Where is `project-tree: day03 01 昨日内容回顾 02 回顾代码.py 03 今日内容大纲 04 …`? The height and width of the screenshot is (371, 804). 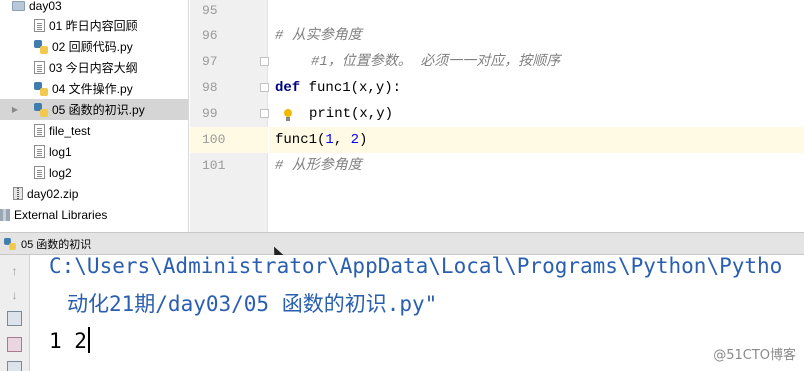
project-tree: day03 01 昨日内容回顾 02 回顾代码.py 03 今日内容大纲 04 … is located at coordinates (94, 116).